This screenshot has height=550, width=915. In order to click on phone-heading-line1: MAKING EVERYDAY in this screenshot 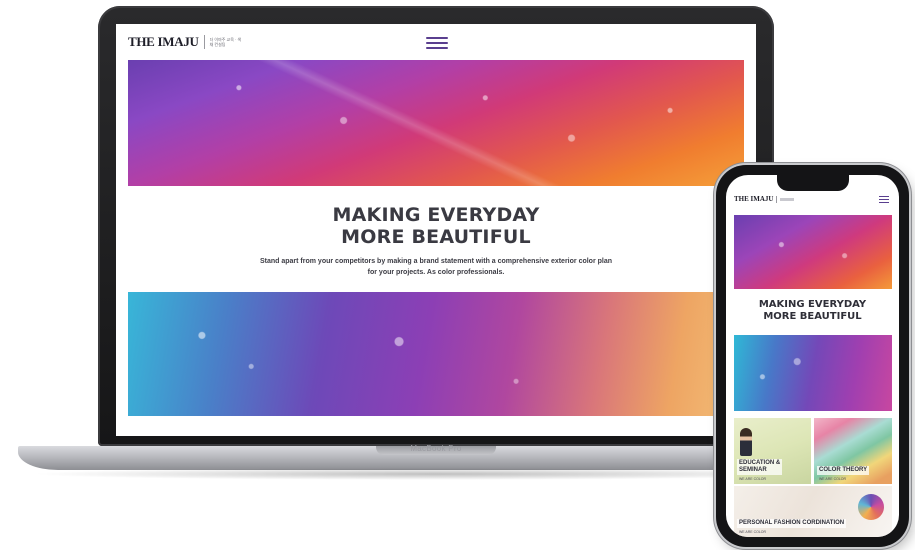, I will do `click(812, 304)`.